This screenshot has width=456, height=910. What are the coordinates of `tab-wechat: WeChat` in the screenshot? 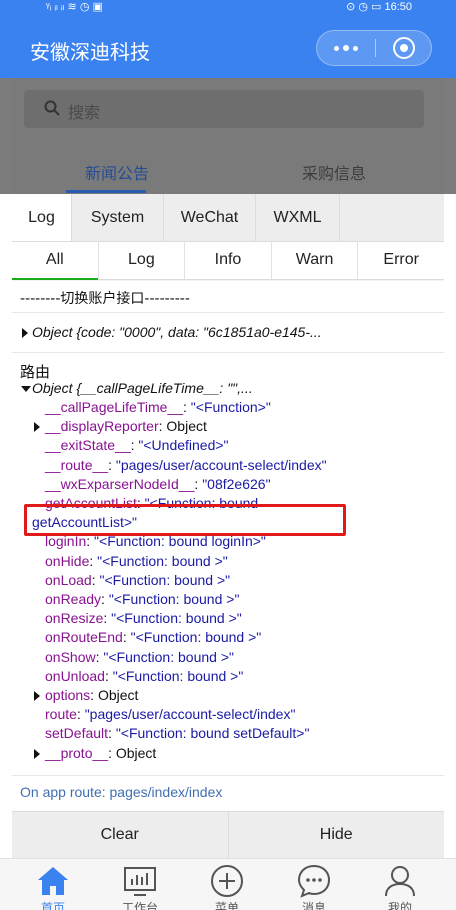 It's located at (210, 217).